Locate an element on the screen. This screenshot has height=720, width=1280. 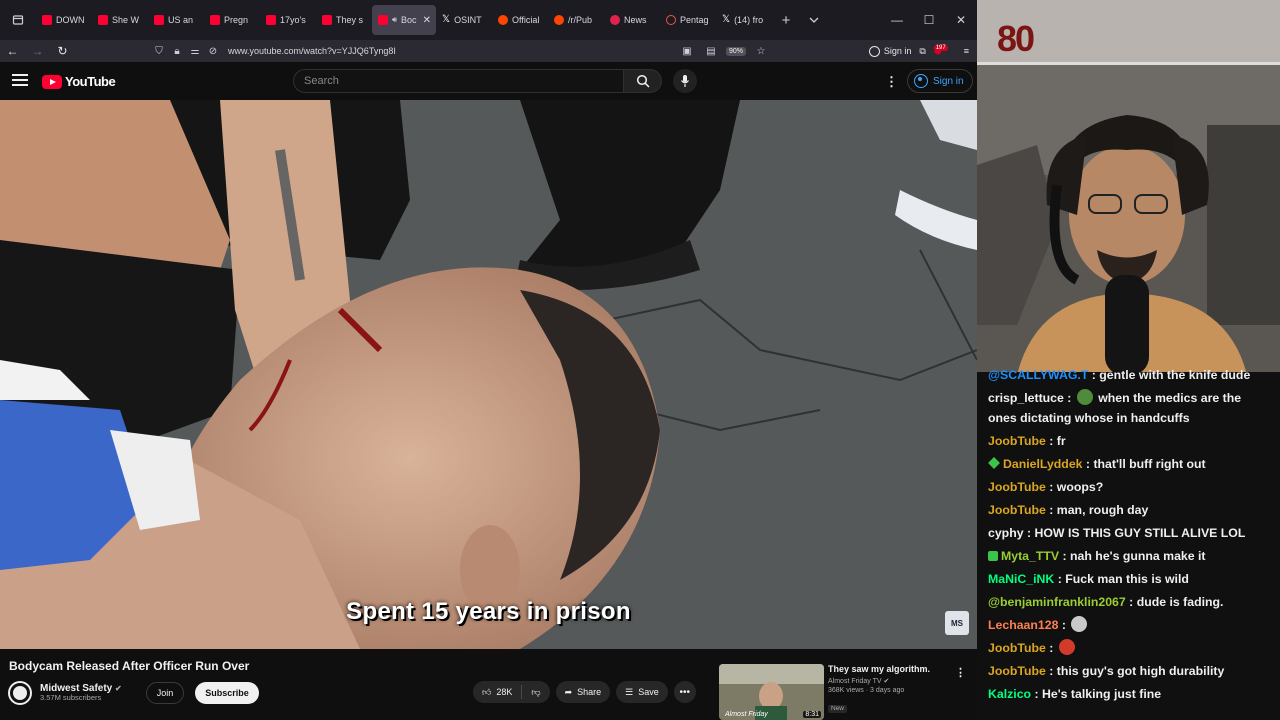
tab-label: (14) fro is located at coordinates (749, 20).